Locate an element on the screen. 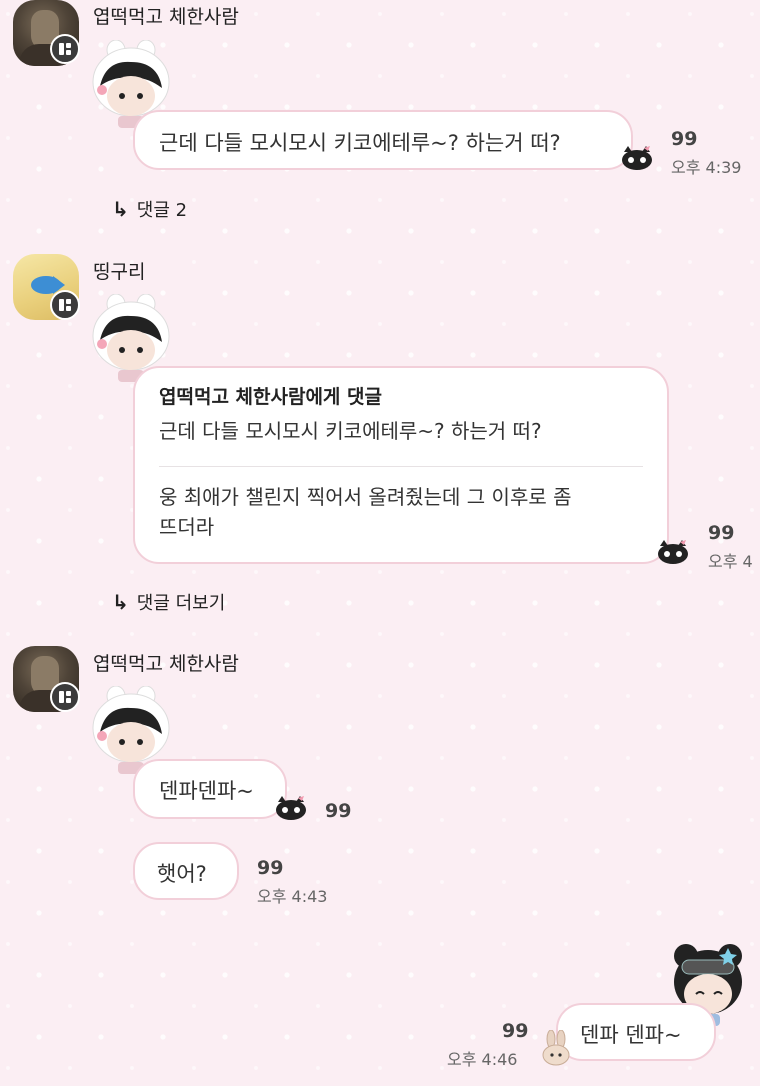  quote-divider is located at coordinates (401, 466).